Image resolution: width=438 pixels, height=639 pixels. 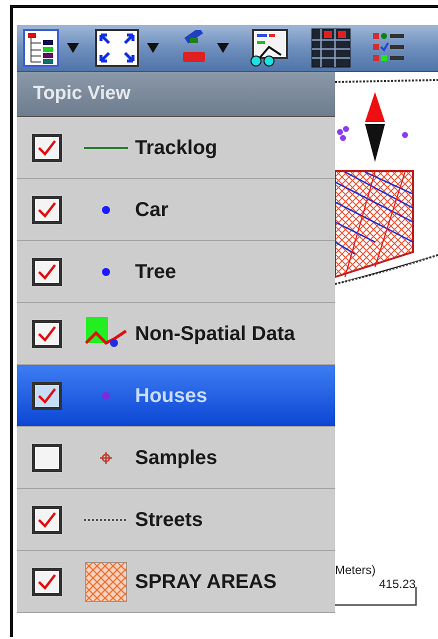 I want to click on layer-row: SPRAY AREAS, so click(x=176, y=582).